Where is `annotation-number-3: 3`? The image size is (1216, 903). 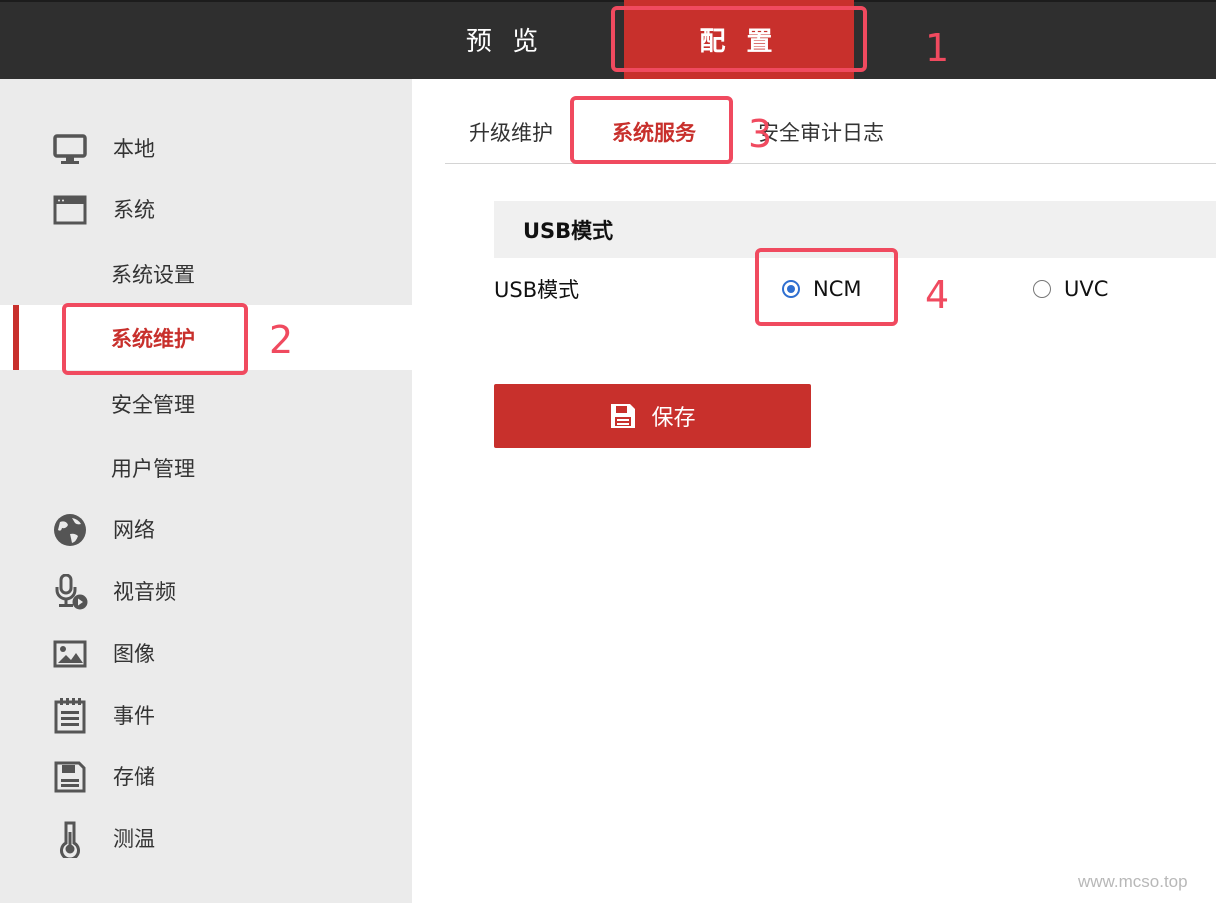 annotation-number-3: 3 is located at coordinates (760, 134).